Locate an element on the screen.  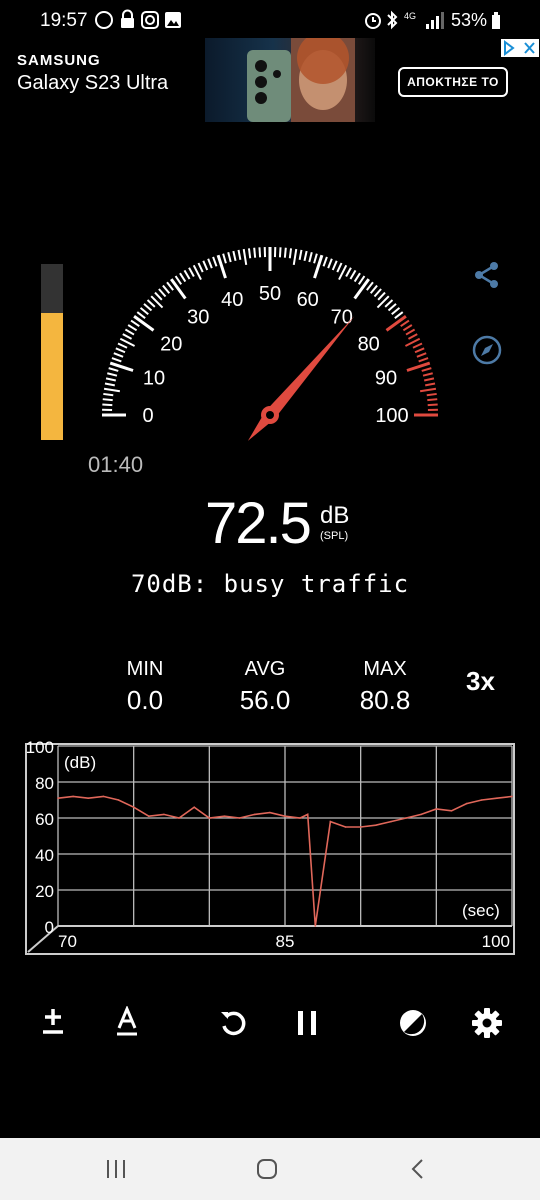
y-tick-label: 20 is located at coordinates (44, 891).